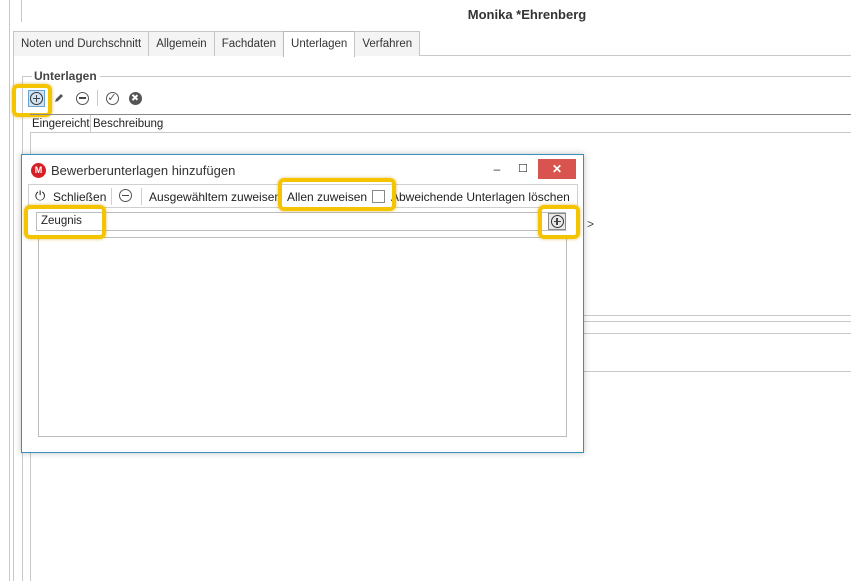 The height and width of the screenshot is (581, 851). Describe the element at coordinates (128, 124) in the screenshot. I see `column-beschreibung: Beschreibung` at that location.